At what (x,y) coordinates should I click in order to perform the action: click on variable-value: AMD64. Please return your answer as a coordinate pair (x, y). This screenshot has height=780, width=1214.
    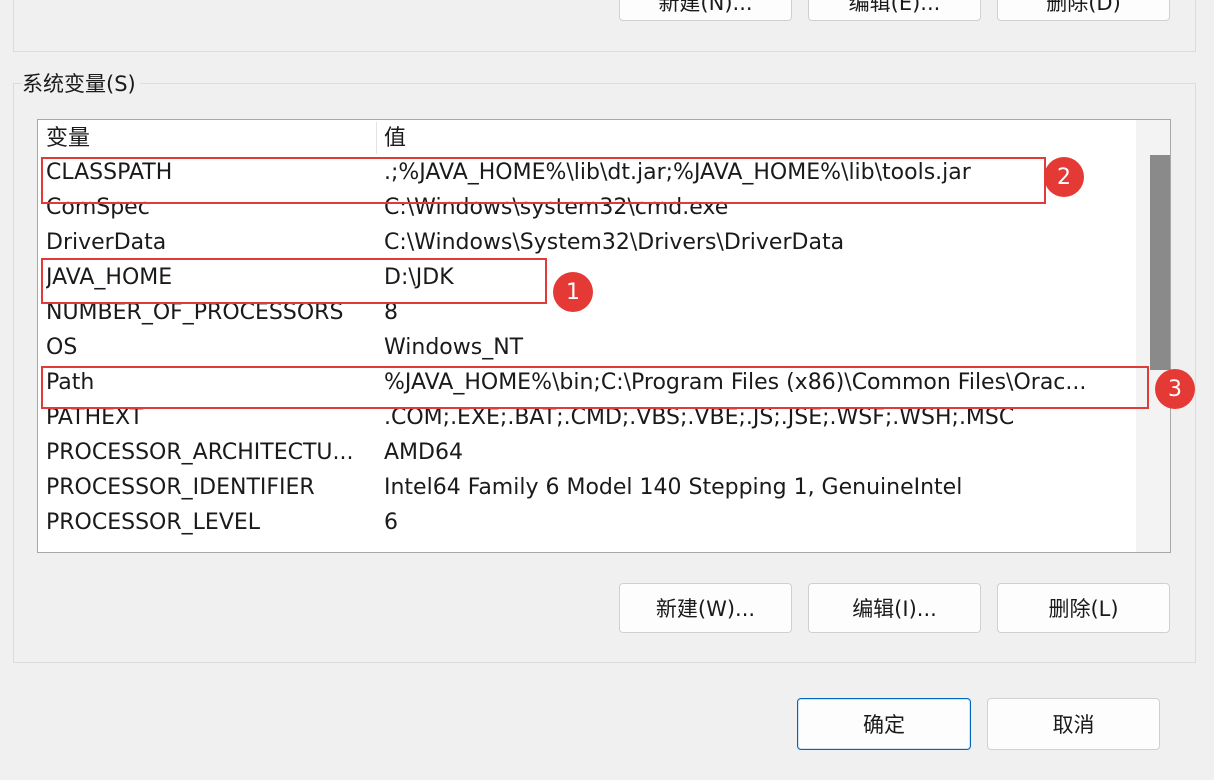
    Looking at the image, I should click on (423, 452).